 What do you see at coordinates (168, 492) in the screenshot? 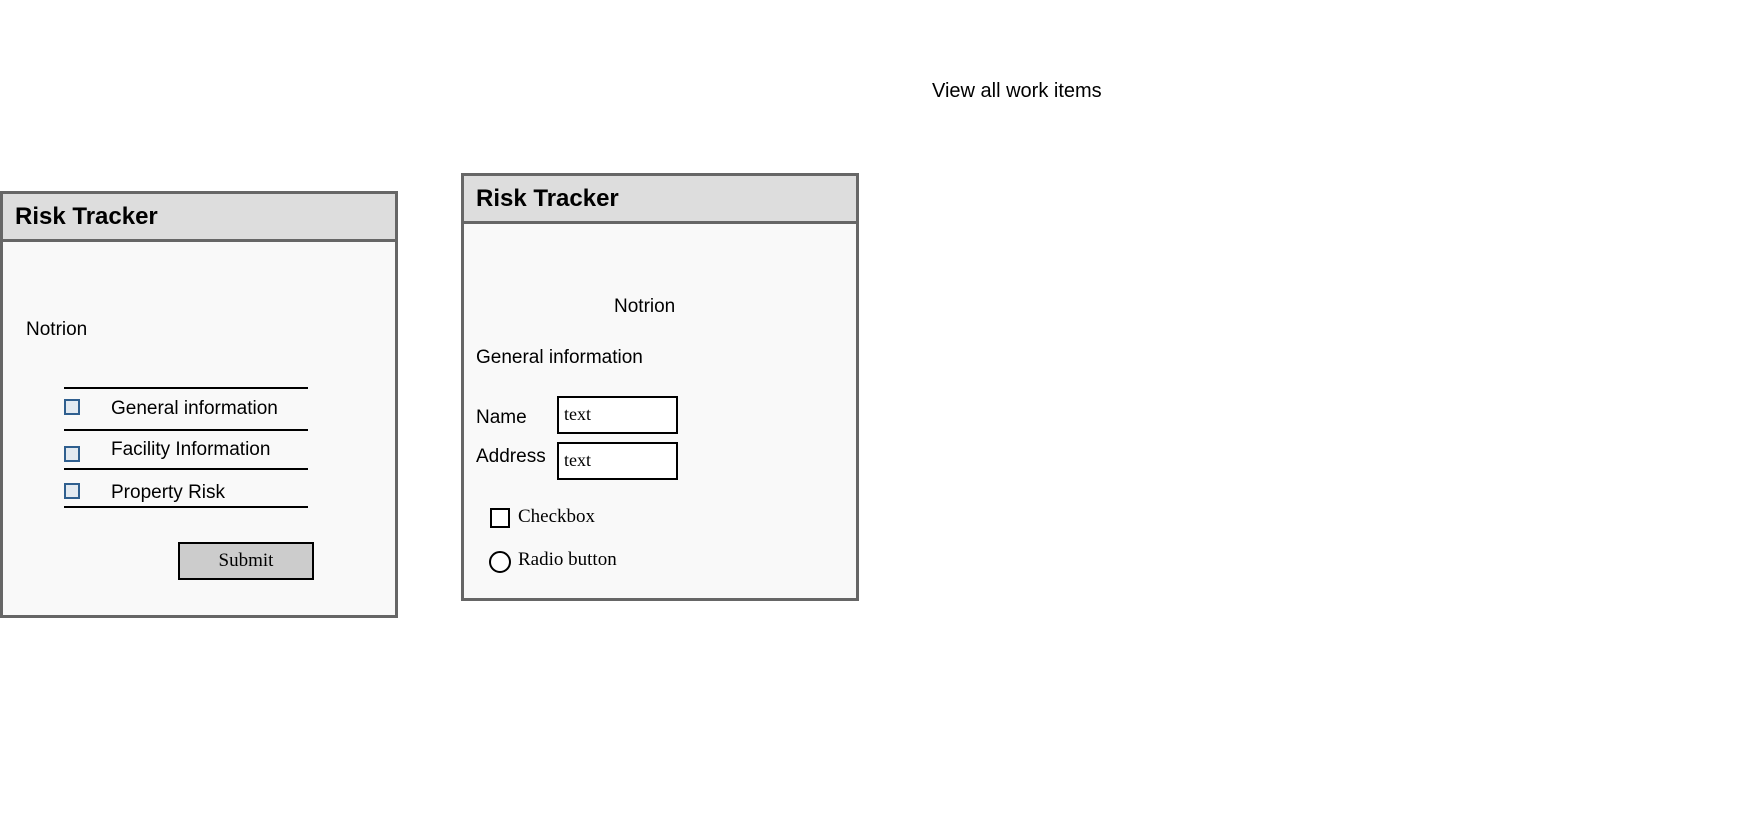
I see `item-label-property-risk: Property Risk` at bounding box center [168, 492].